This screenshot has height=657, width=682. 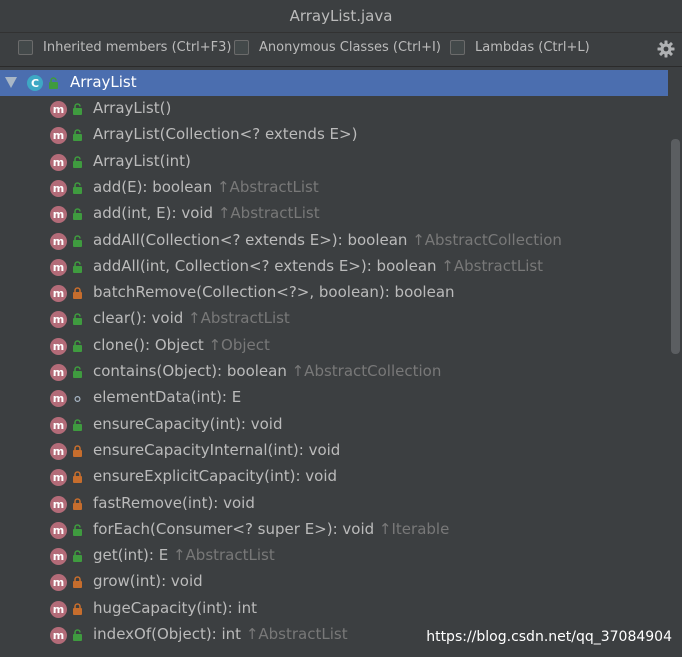 What do you see at coordinates (190, 371) in the screenshot?
I see `signature-text: contains(Object): boolean` at bounding box center [190, 371].